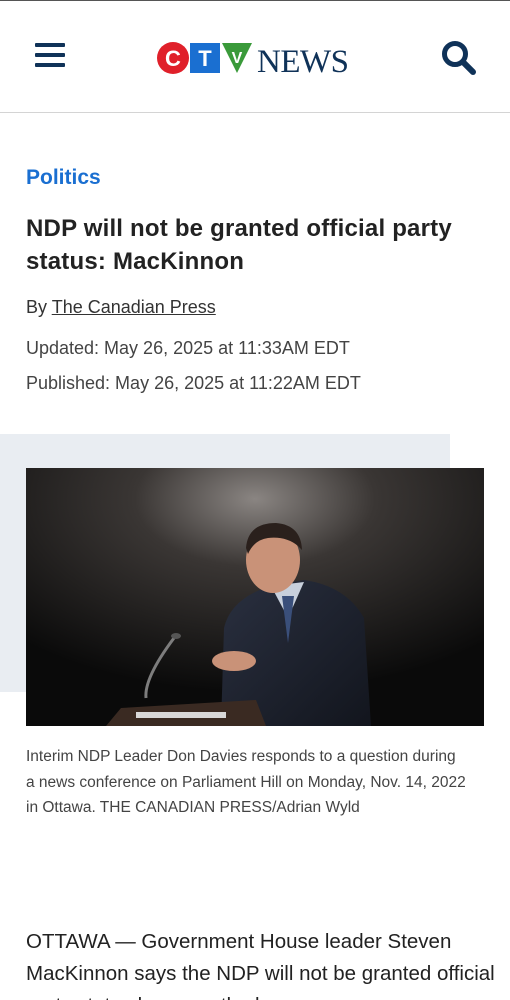 The height and width of the screenshot is (1000, 510). I want to click on svg-text: T, so click(205, 58).